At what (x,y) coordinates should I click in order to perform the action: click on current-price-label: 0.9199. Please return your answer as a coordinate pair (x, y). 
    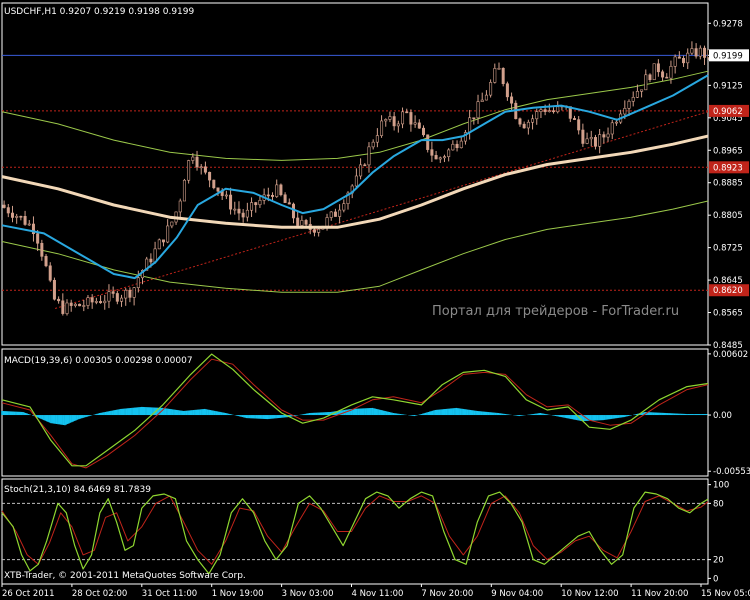
    Looking at the image, I should click on (728, 56).